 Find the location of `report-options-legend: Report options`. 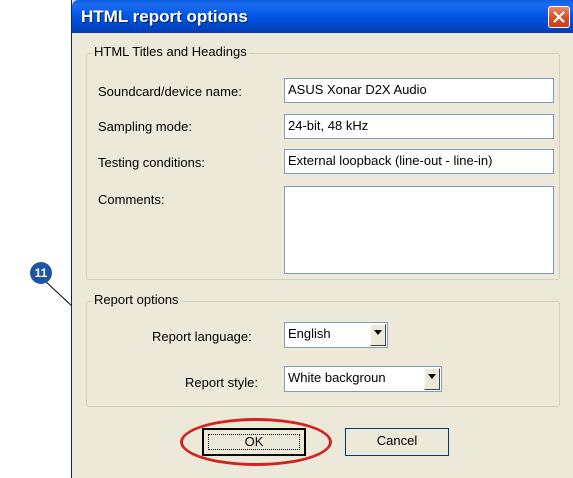

report-options-legend: Report options is located at coordinates (136, 299).